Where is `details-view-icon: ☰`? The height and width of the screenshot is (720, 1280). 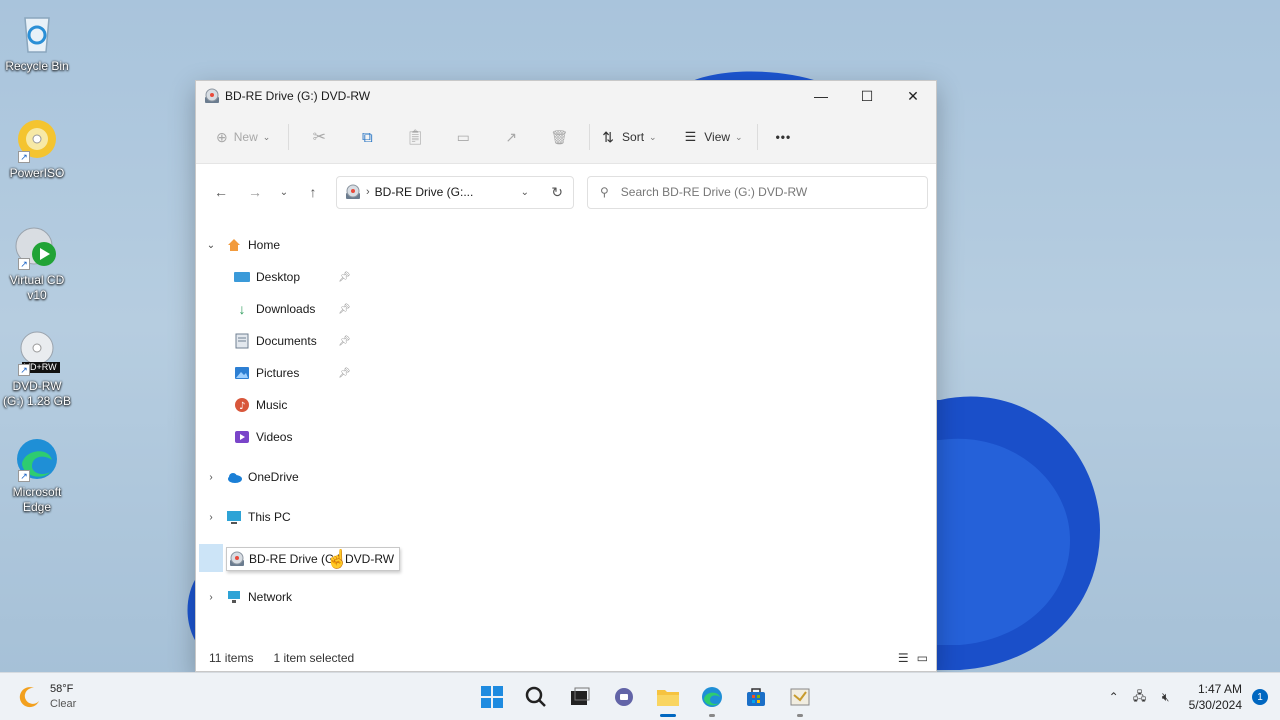
details-view-icon: ☰ is located at coordinates (903, 658).